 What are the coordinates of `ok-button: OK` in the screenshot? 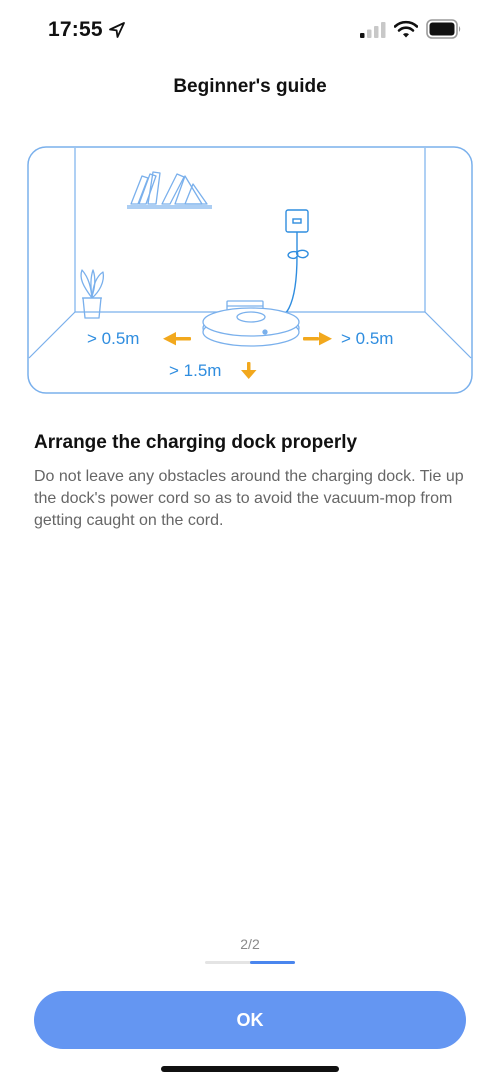 It's located at (250, 1020).